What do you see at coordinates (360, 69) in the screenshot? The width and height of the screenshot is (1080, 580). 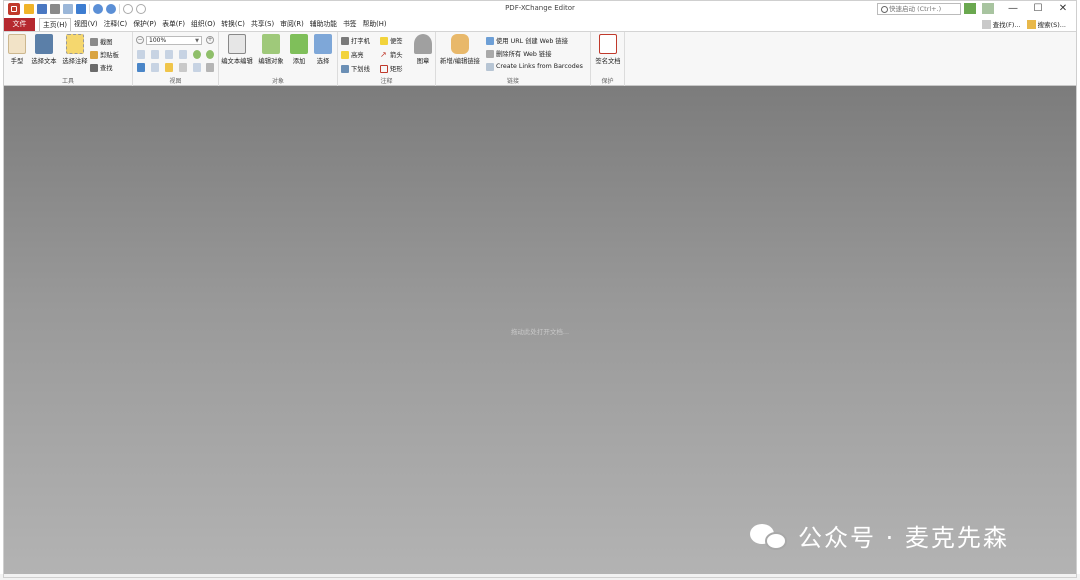 I see `underline-label: 下划线` at bounding box center [360, 69].